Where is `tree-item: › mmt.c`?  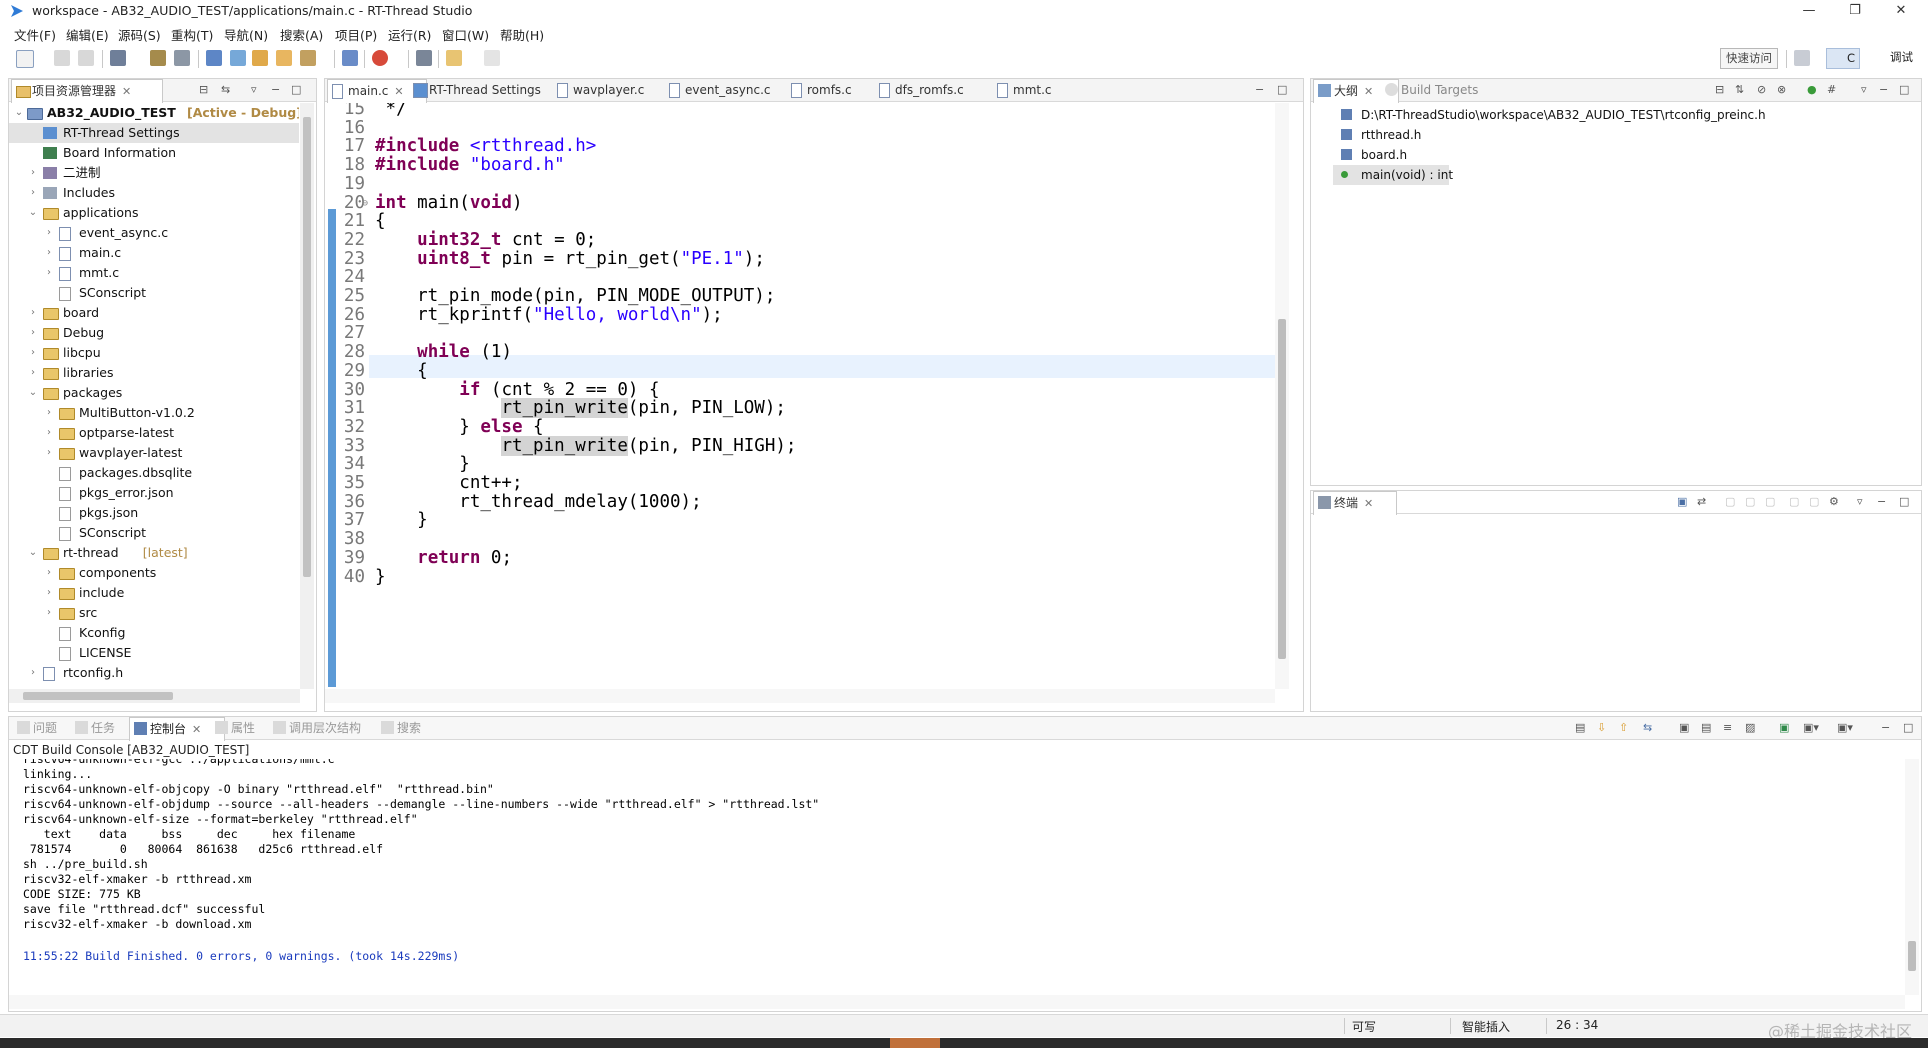
tree-item: › mmt.c is located at coordinates (154, 273).